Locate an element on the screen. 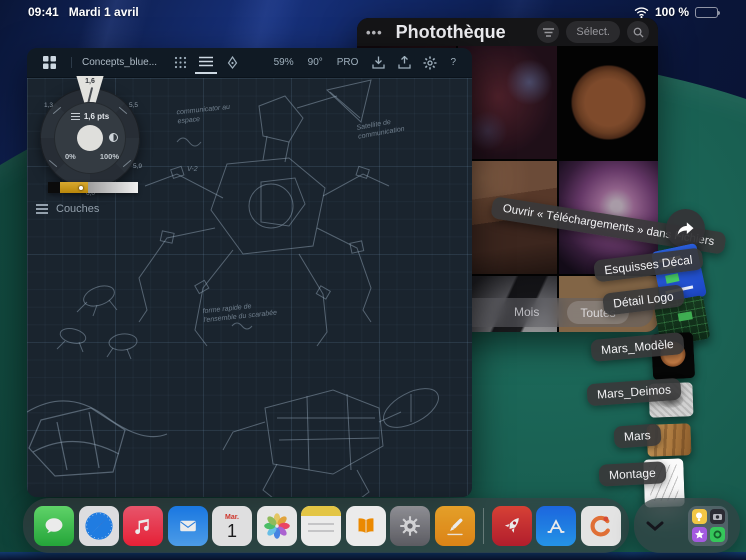 The height and width of the screenshot is (560, 746). dock-app-mail is located at coordinates (187, 525).